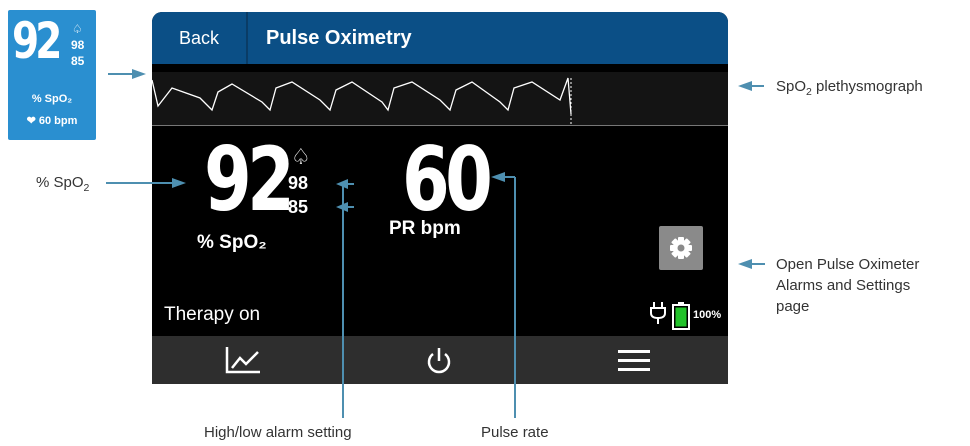  I want to click on thumbnail-arrow-head, so click(139, 74).